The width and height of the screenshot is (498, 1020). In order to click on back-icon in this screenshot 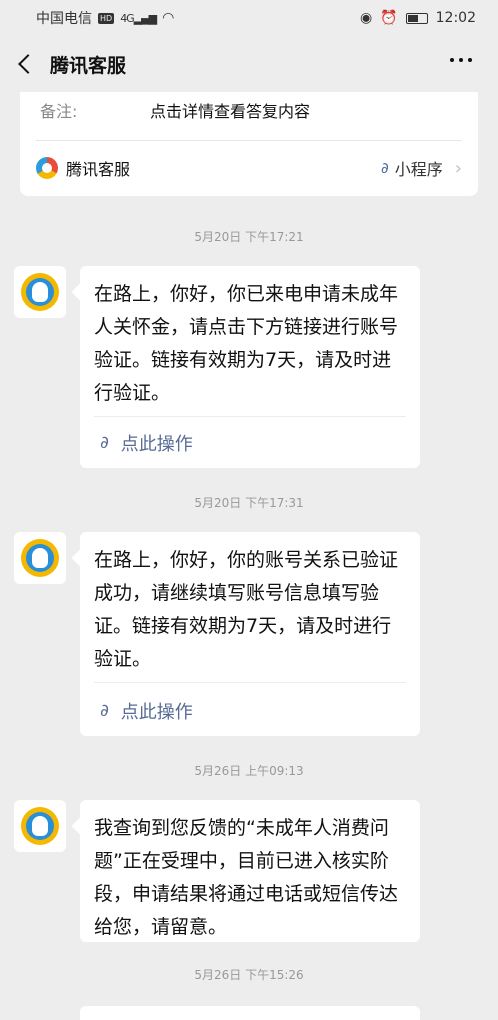, I will do `click(26, 64)`.